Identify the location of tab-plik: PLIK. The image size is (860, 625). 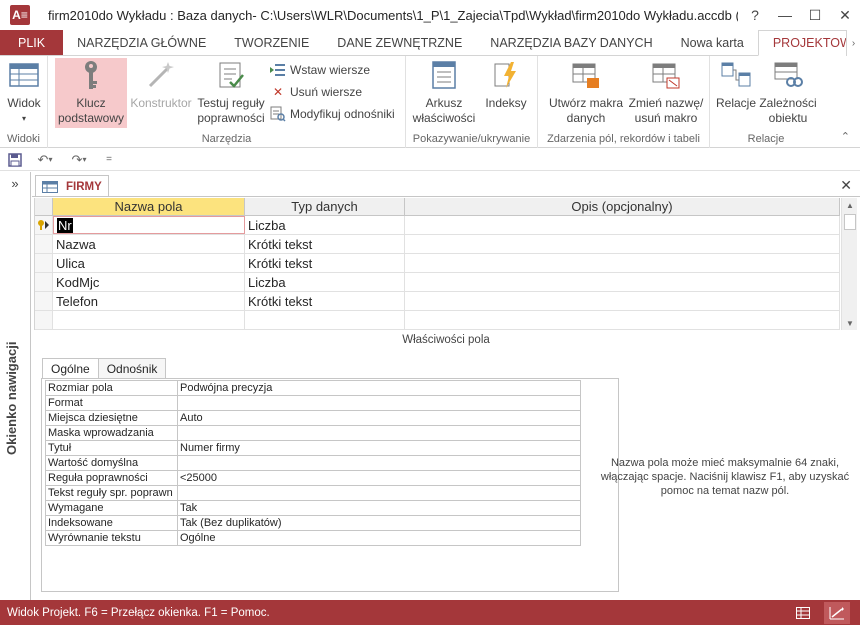
(32, 42).